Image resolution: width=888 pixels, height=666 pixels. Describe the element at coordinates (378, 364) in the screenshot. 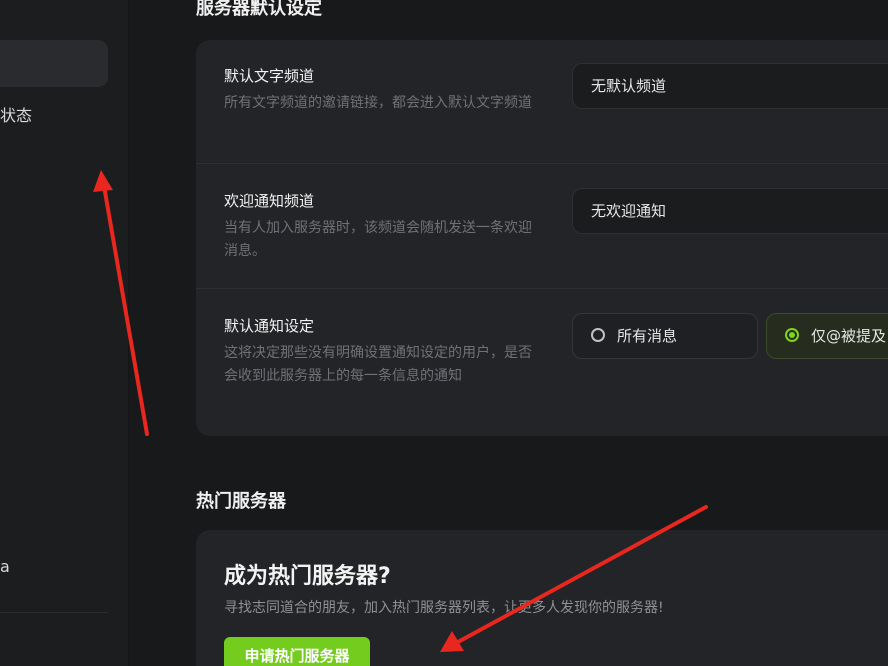

I see `row-desc-notification-setting: 这将决定那些没有明确设置通知设定的用户，是否会收到此服务器上的每一条信息的通知` at that location.